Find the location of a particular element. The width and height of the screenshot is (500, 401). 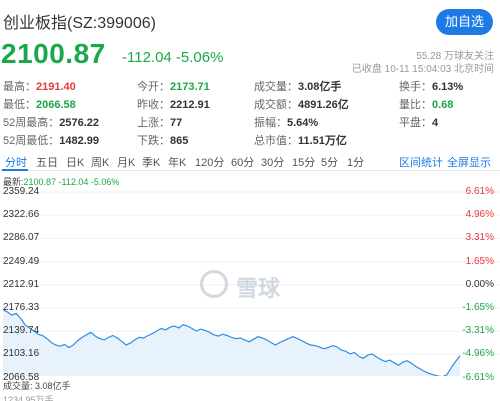

watermark-text: 雪球 is located at coordinates (258, 288).